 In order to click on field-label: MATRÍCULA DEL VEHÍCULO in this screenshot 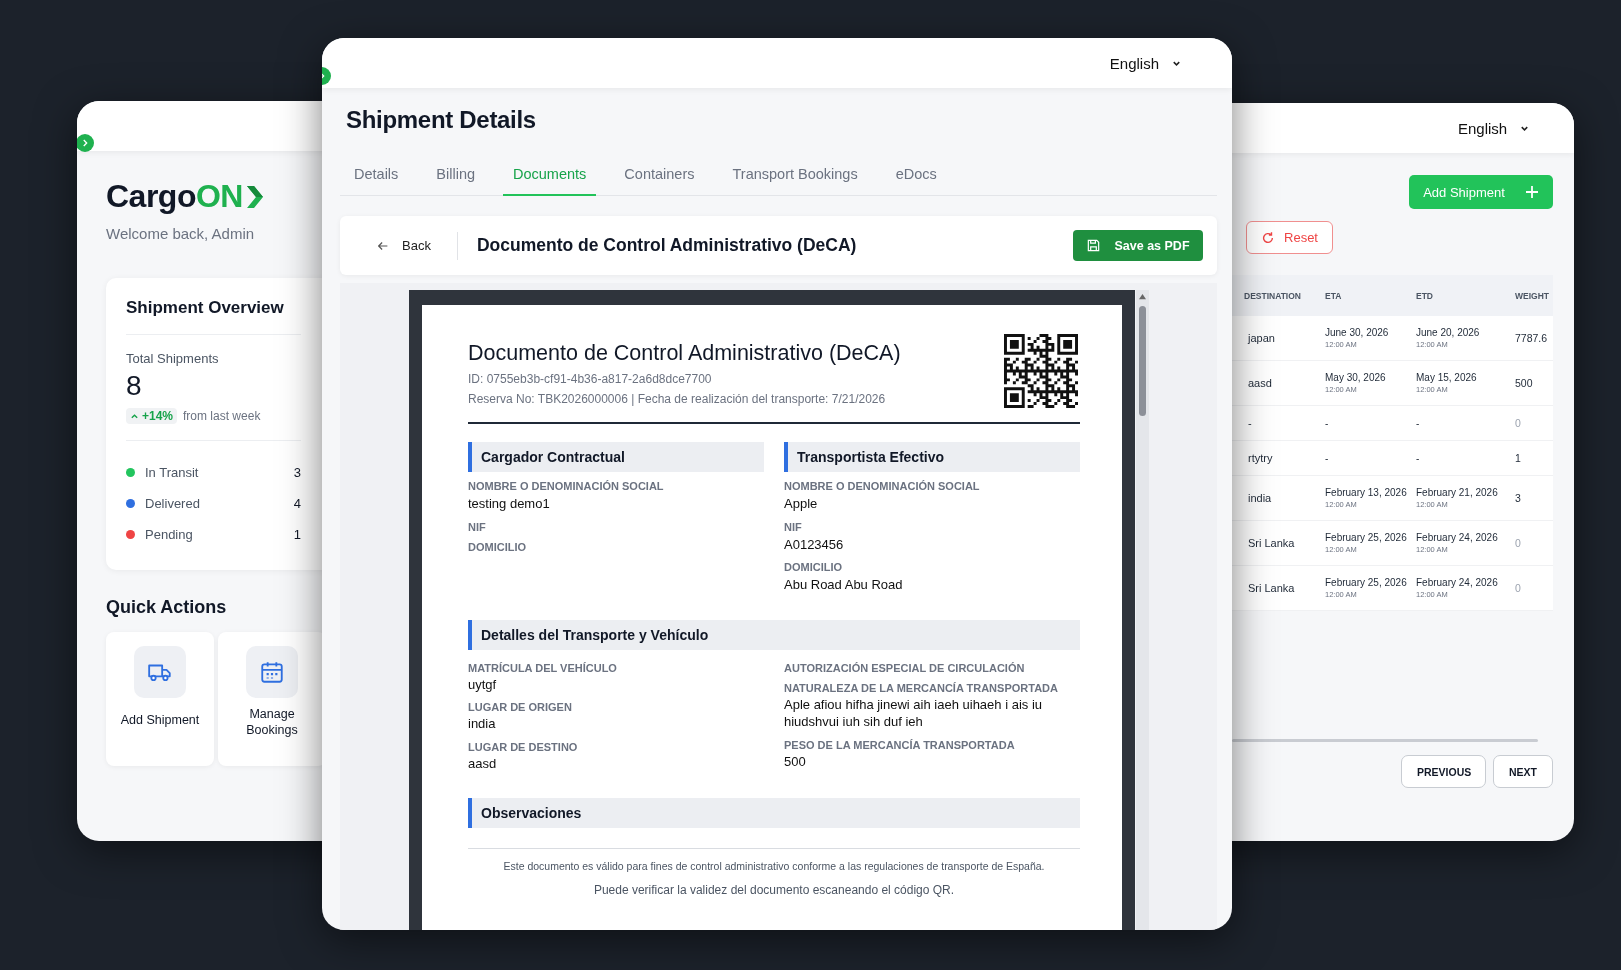, I will do `click(543, 667)`.